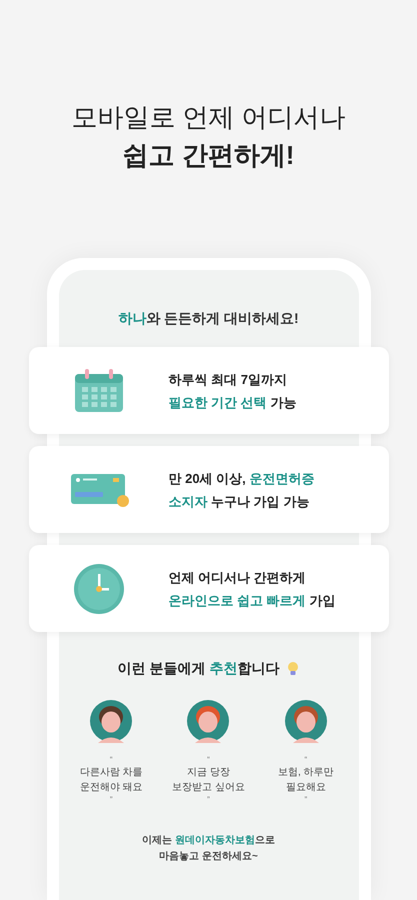 This screenshot has height=900, width=417. Describe the element at coordinates (208, 849) in the screenshot. I see `closing-text: 이제는 원데이자동차보험으로 마음놓고 운전하세요~` at that location.